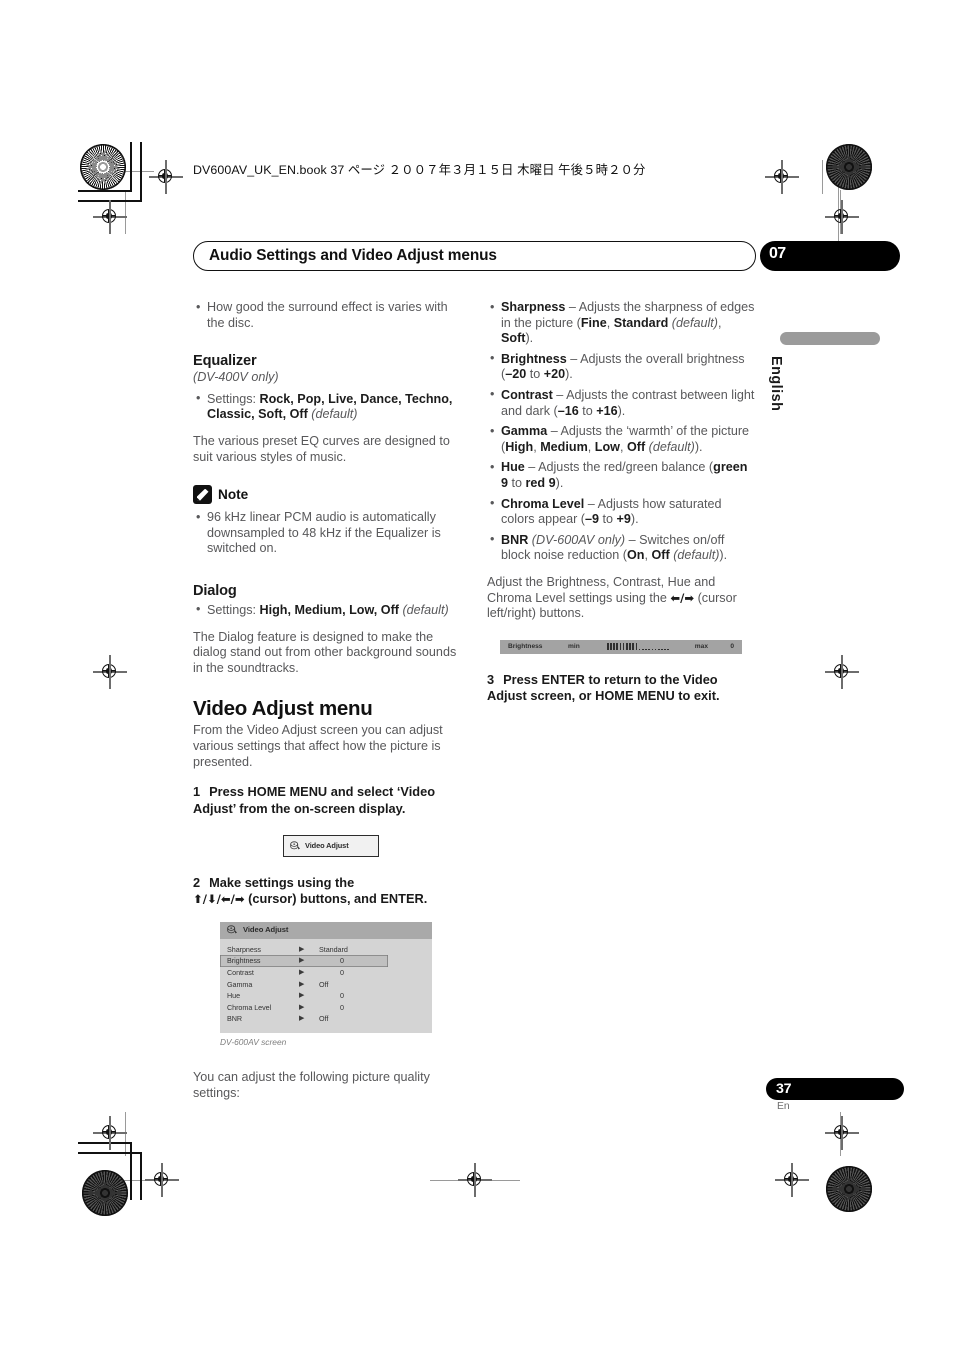 This screenshot has width=954, height=1351. I want to click on setting-option: +16, so click(607, 410).